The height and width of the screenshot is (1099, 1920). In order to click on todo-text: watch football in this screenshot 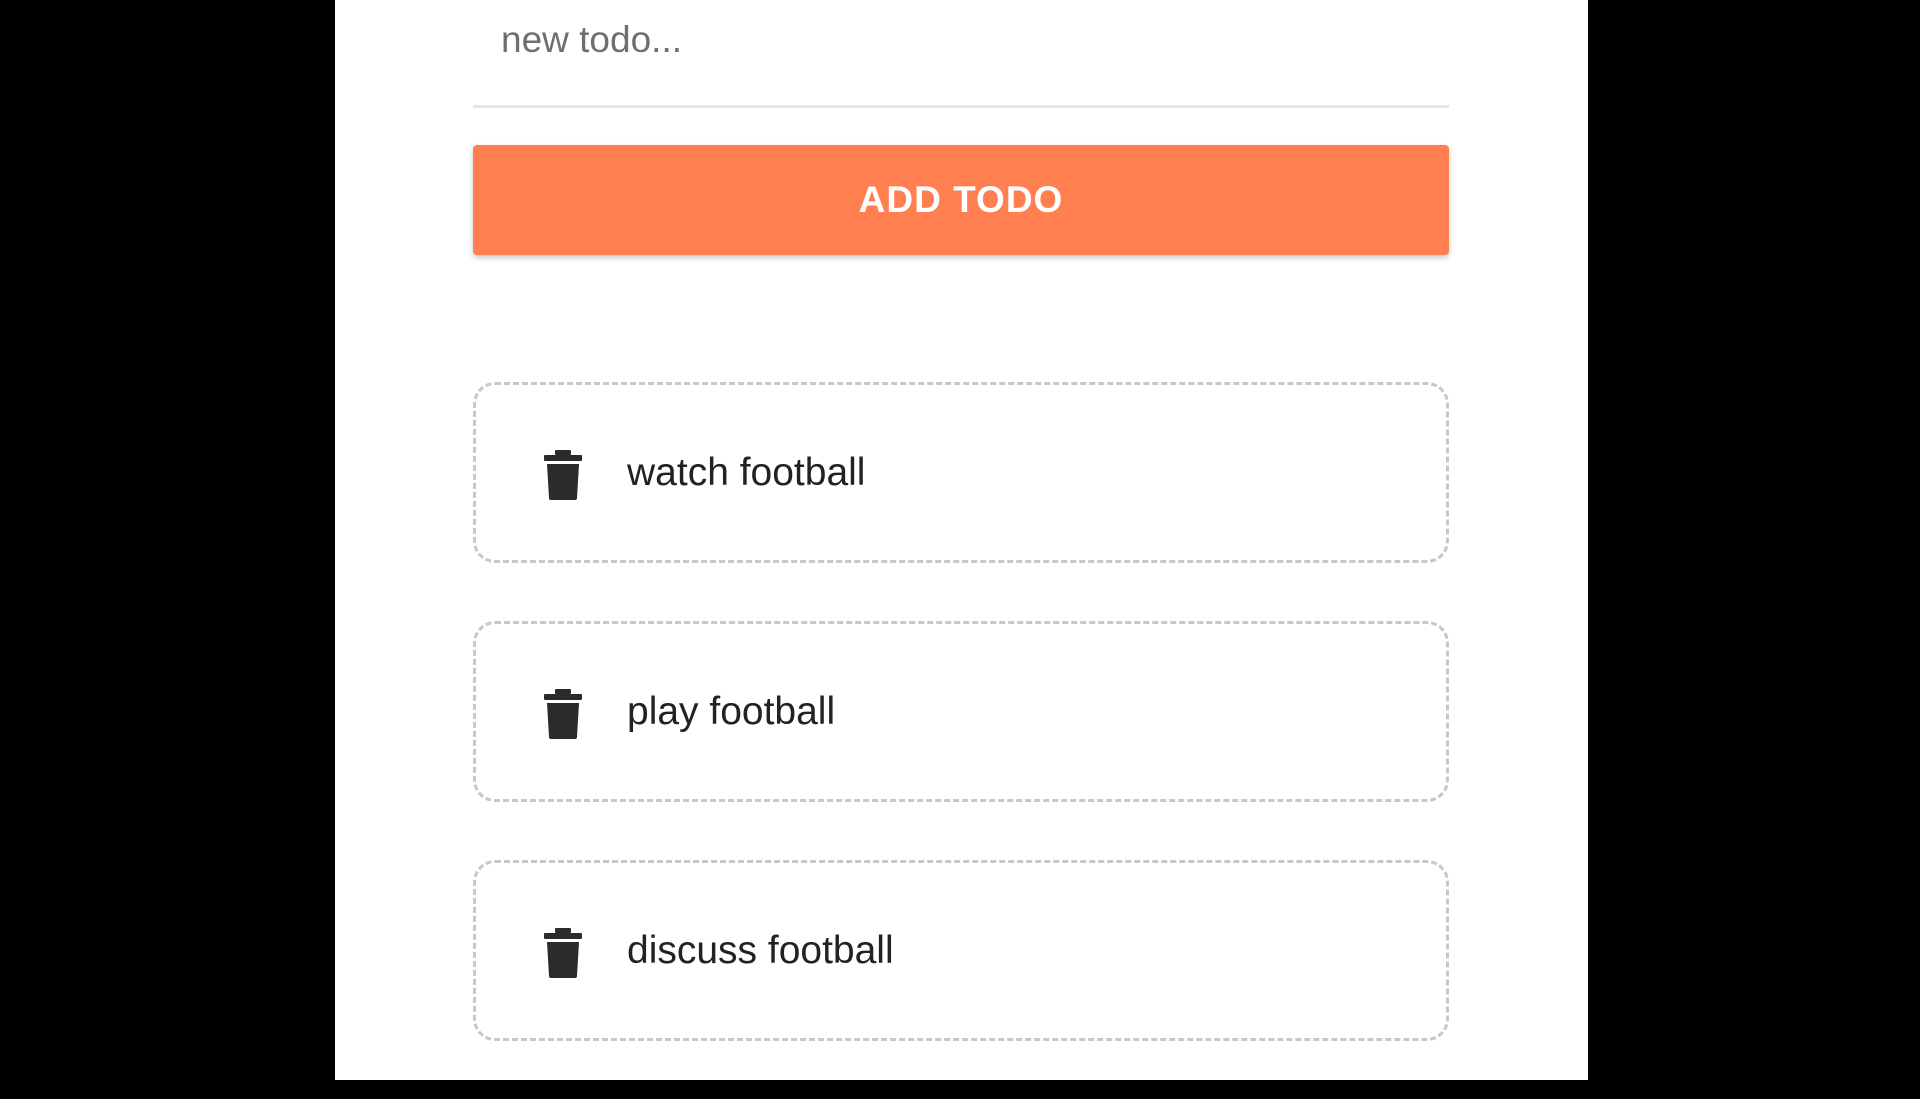, I will do `click(746, 472)`.